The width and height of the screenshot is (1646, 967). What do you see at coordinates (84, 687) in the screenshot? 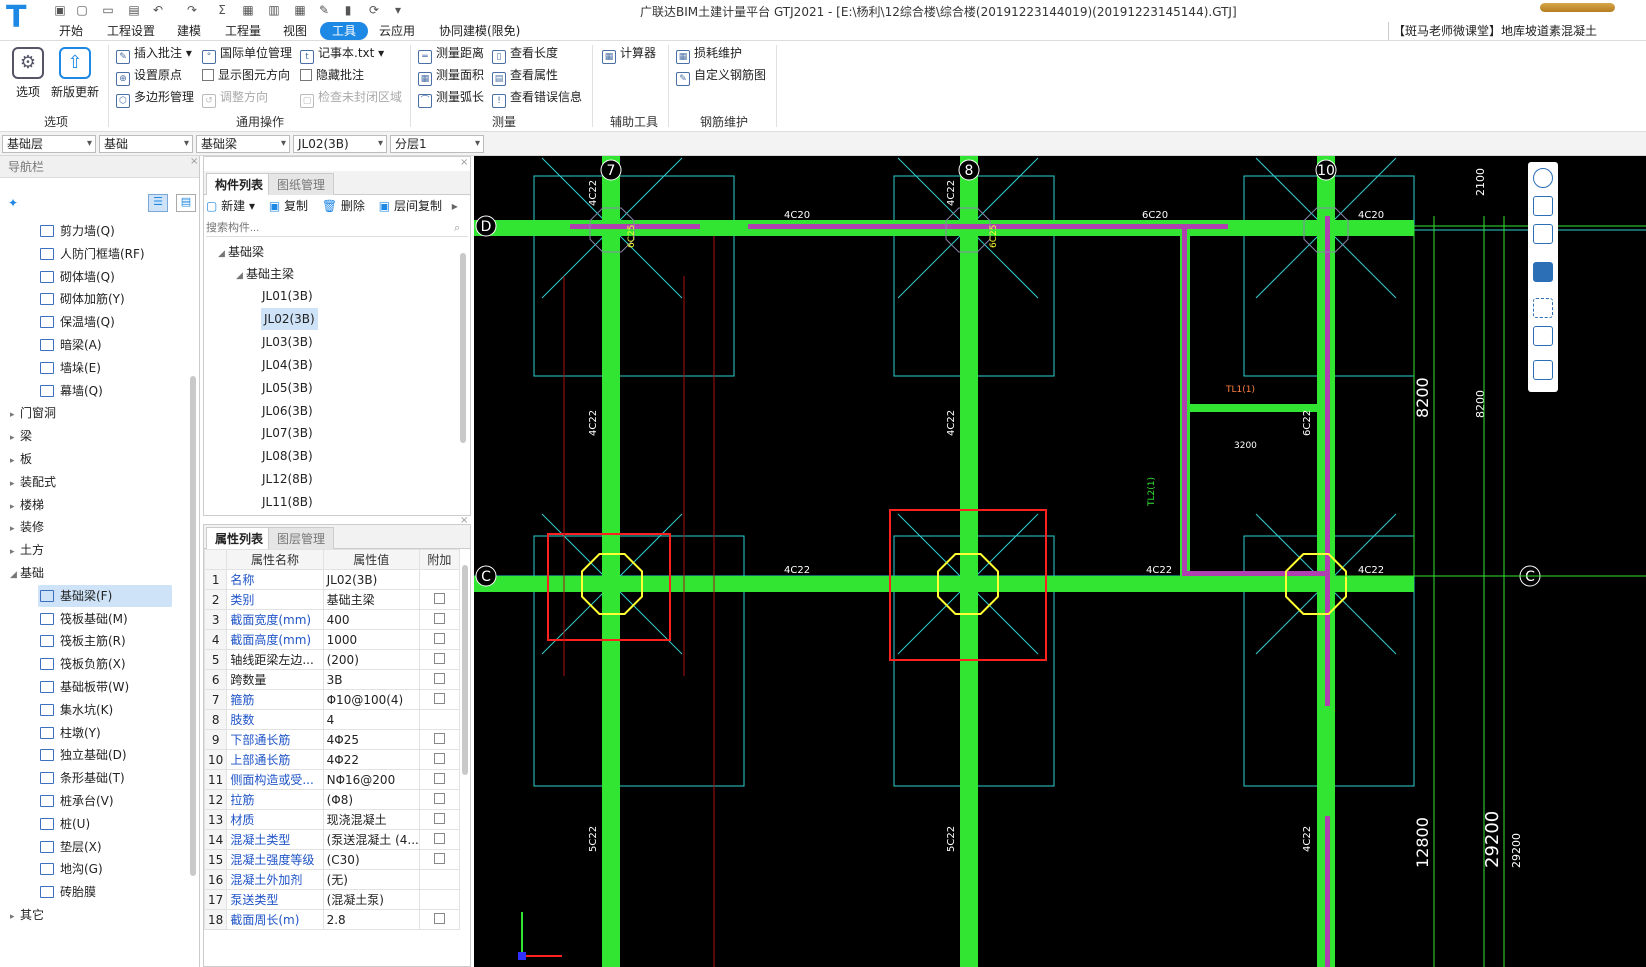
I see `nav-item: 基础板带(W)` at bounding box center [84, 687].